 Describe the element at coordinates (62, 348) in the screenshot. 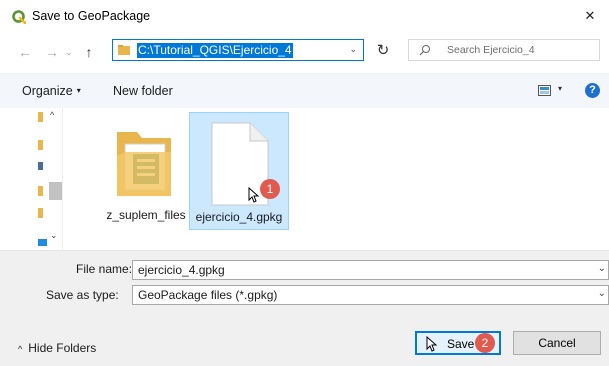

I see `hide-folders-label: Hide Folders` at that location.